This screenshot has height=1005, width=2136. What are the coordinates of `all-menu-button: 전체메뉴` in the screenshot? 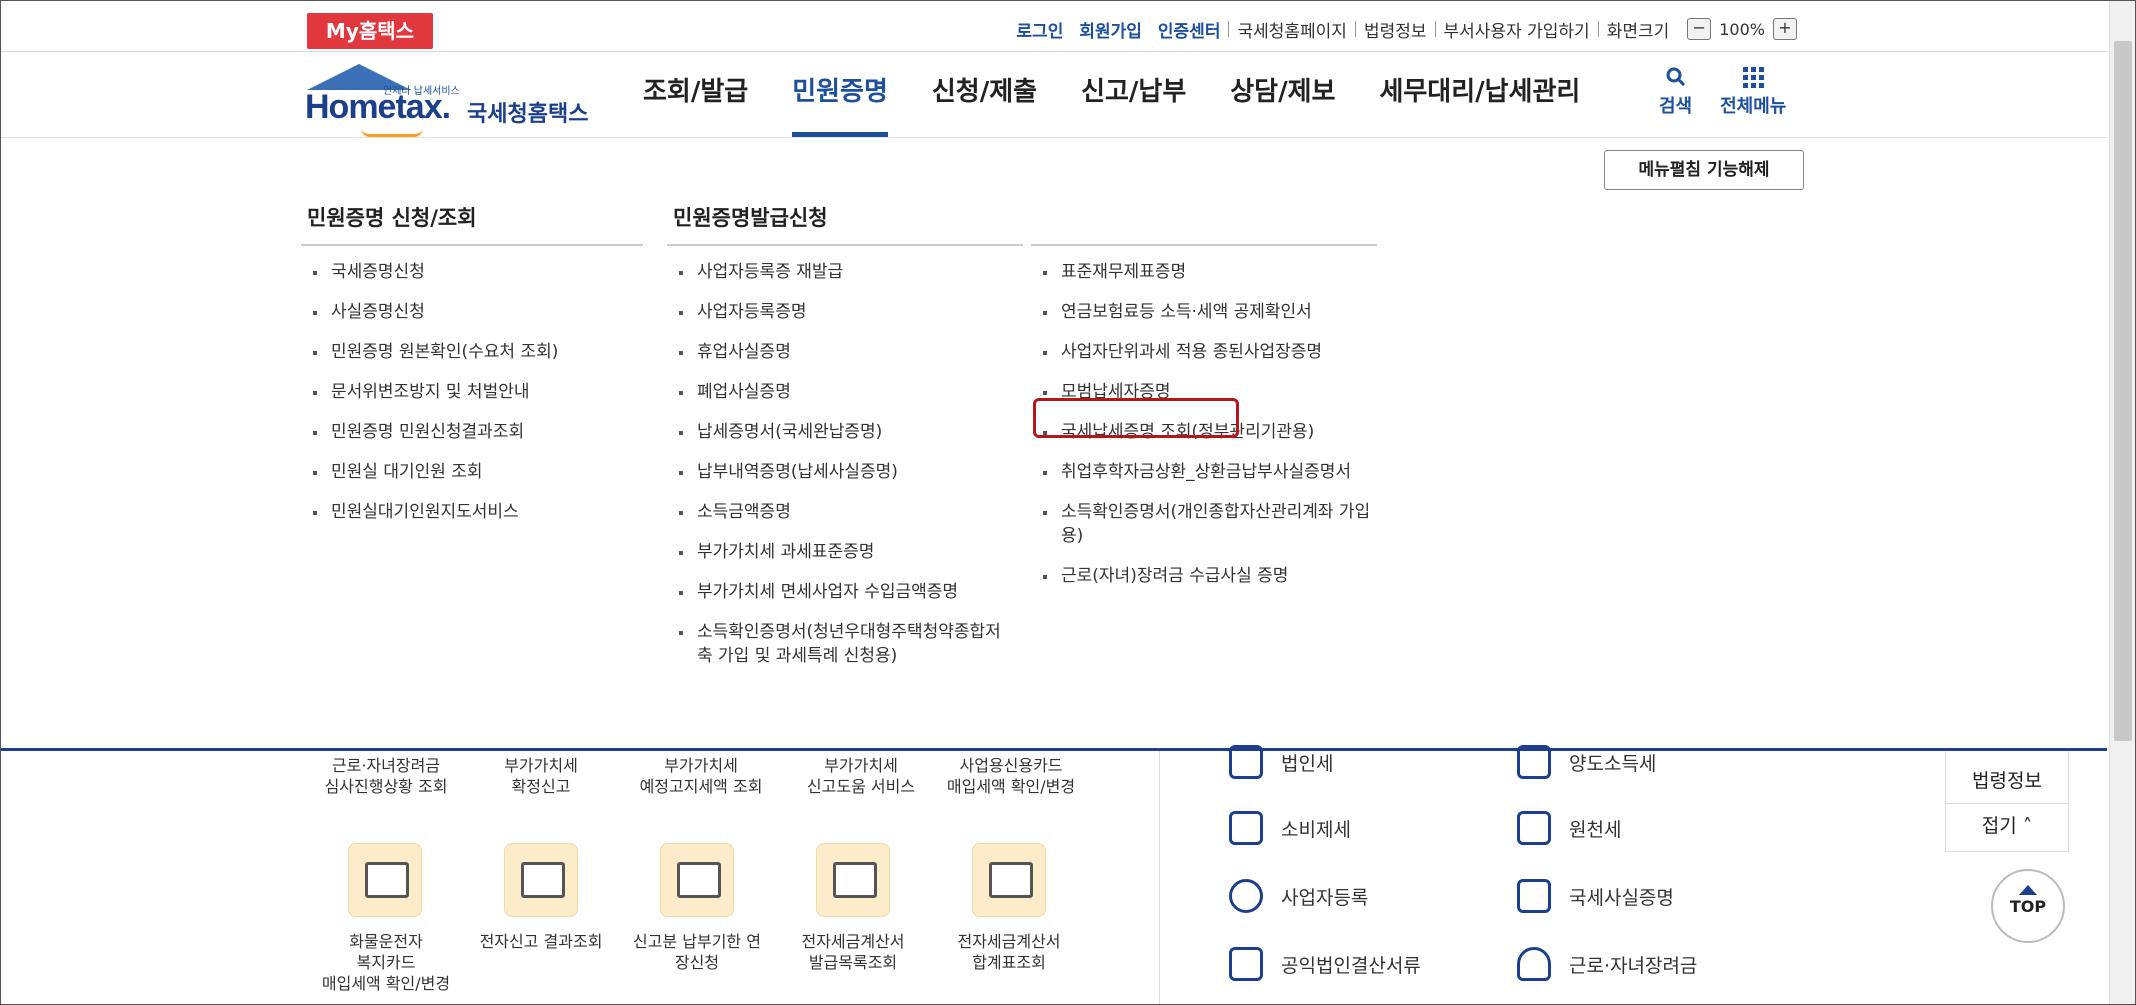 It's located at (1753, 90).